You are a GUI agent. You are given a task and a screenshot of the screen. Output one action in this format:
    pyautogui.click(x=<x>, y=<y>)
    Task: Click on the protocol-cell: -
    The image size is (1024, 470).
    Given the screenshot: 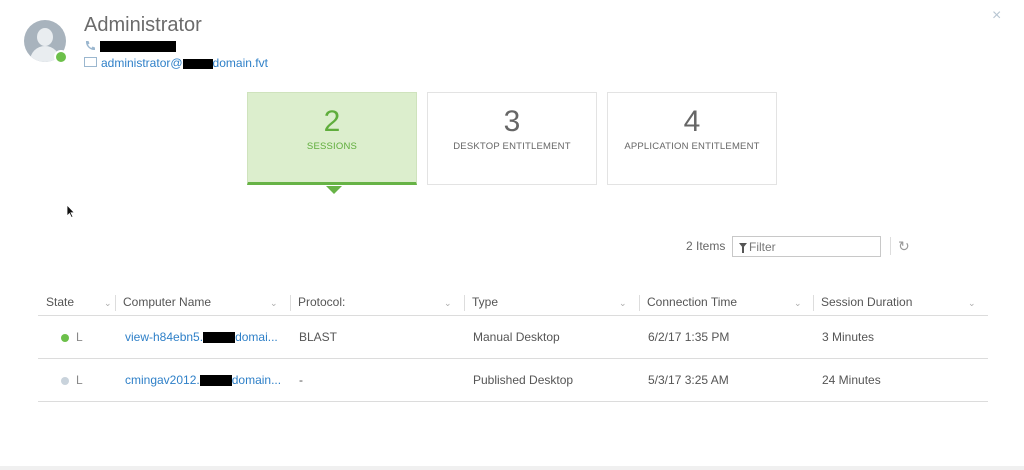 What is the action you would take?
    pyautogui.click(x=301, y=380)
    